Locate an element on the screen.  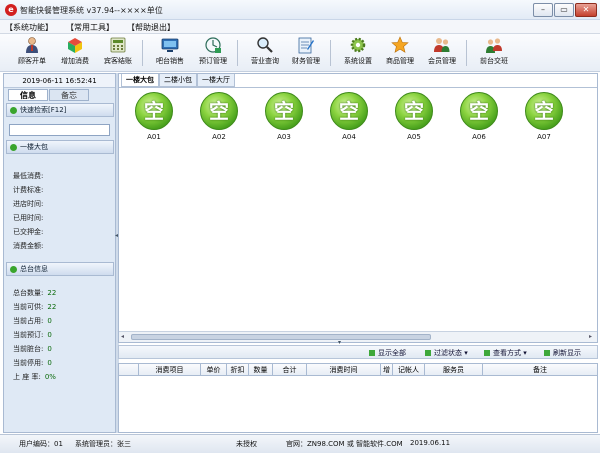
col-time: 消费时间 is located at coordinates (344, 370).